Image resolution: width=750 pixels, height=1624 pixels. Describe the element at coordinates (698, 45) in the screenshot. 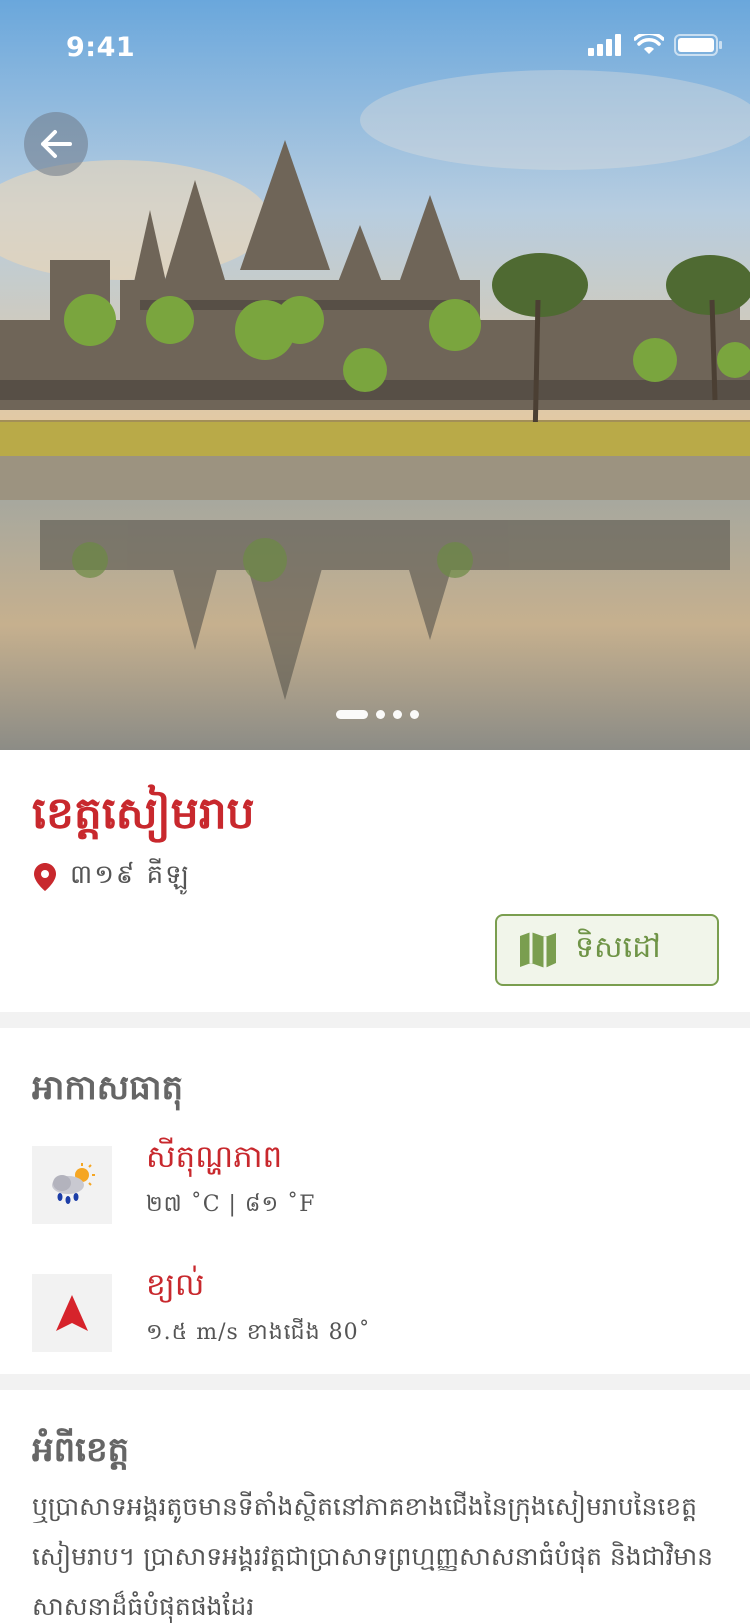

I see `battery-icon` at that location.